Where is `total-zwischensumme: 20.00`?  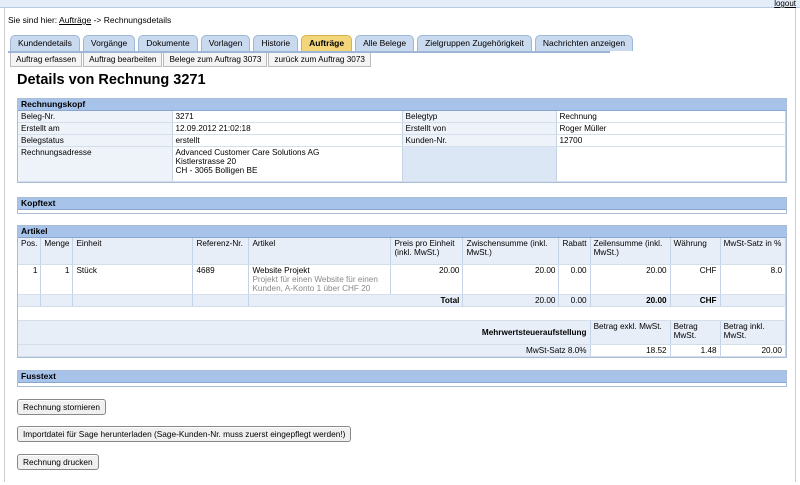 total-zwischensumme: 20.00 is located at coordinates (511, 300).